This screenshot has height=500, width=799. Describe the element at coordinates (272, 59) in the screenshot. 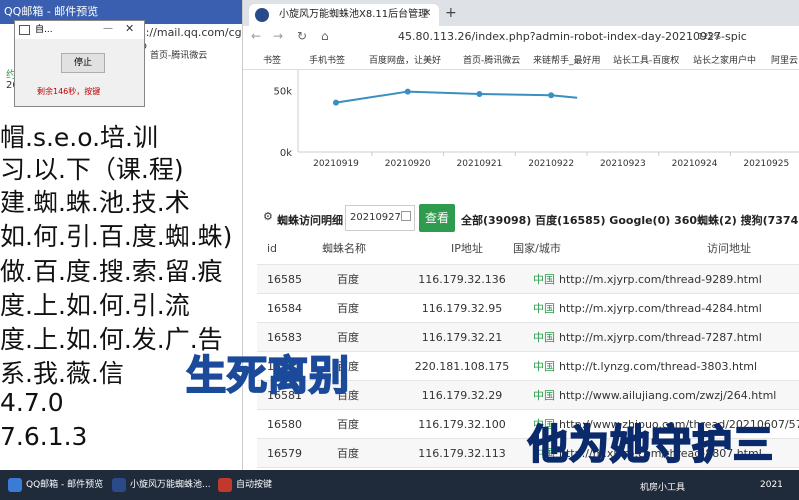

I see `bookmark-item: 书签` at that location.